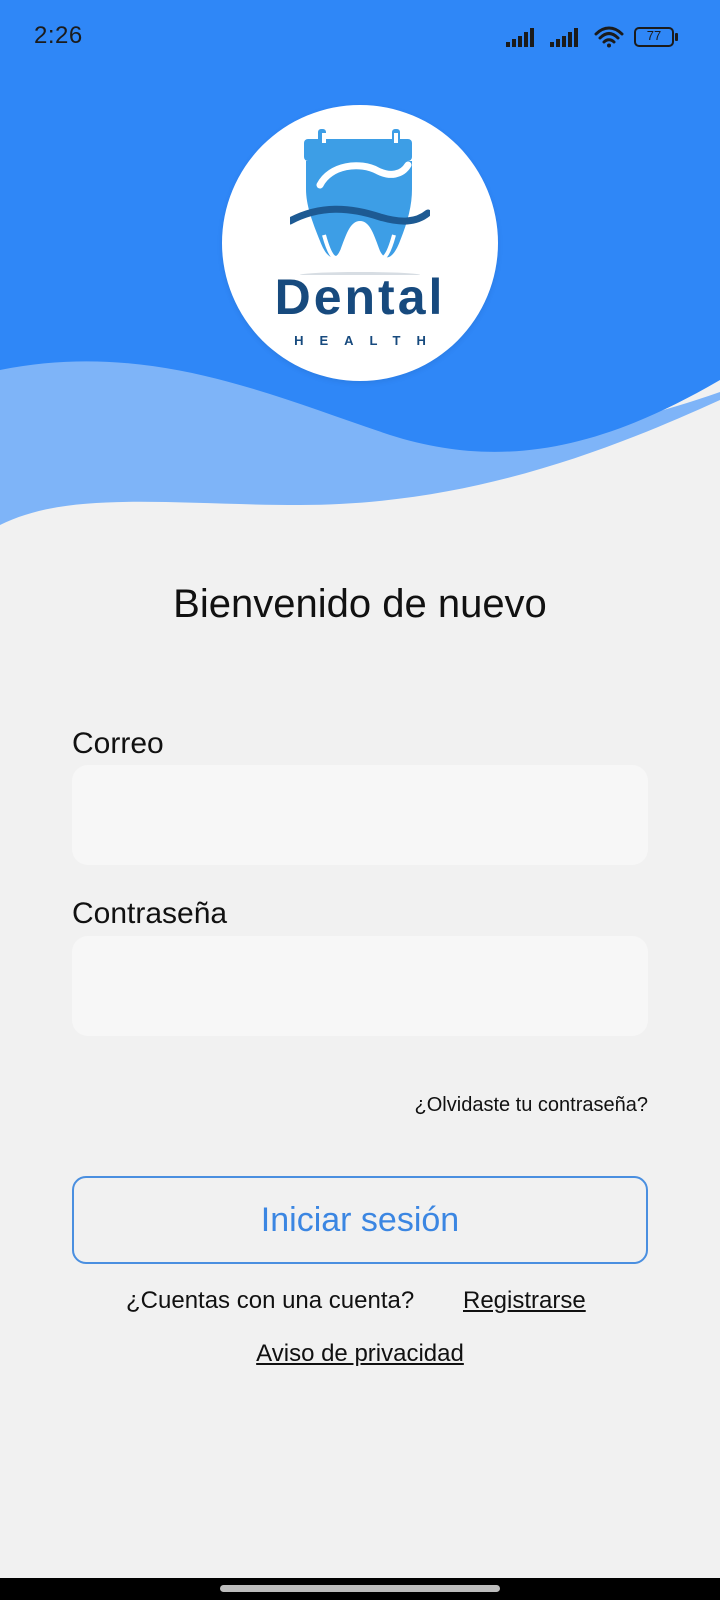  What do you see at coordinates (523, 37) in the screenshot?
I see `signal-icon` at bounding box center [523, 37].